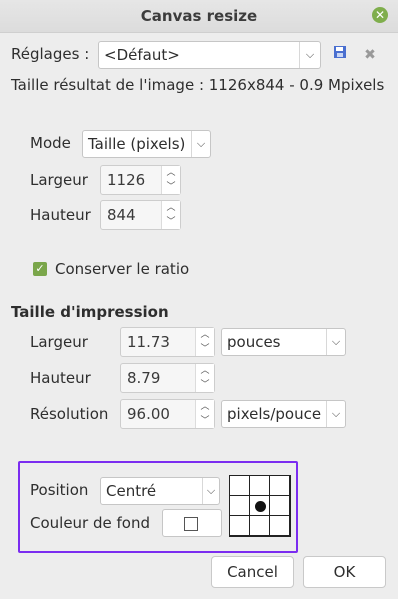  What do you see at coordinates (239, 485) in the screenshot?
I see `anchor-cell-top-left` at bounding box center [239, 485].